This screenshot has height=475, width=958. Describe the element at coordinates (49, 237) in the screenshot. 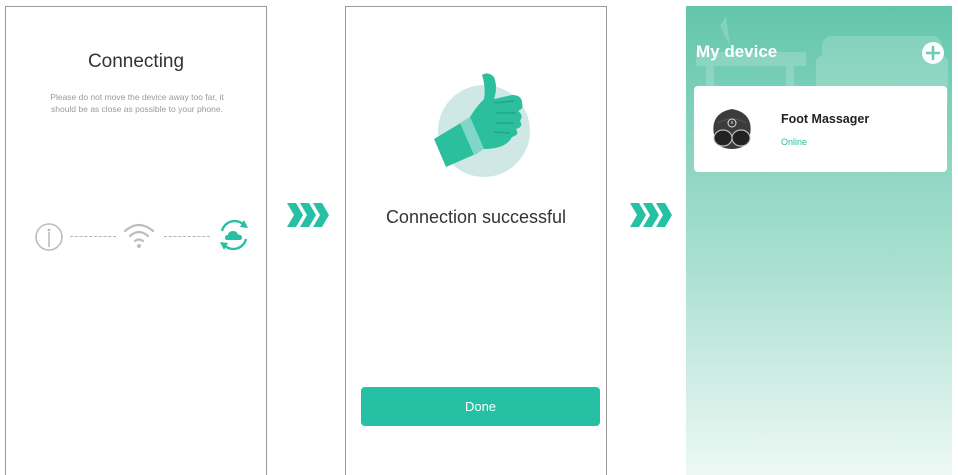

I see `device-icon` at that location.